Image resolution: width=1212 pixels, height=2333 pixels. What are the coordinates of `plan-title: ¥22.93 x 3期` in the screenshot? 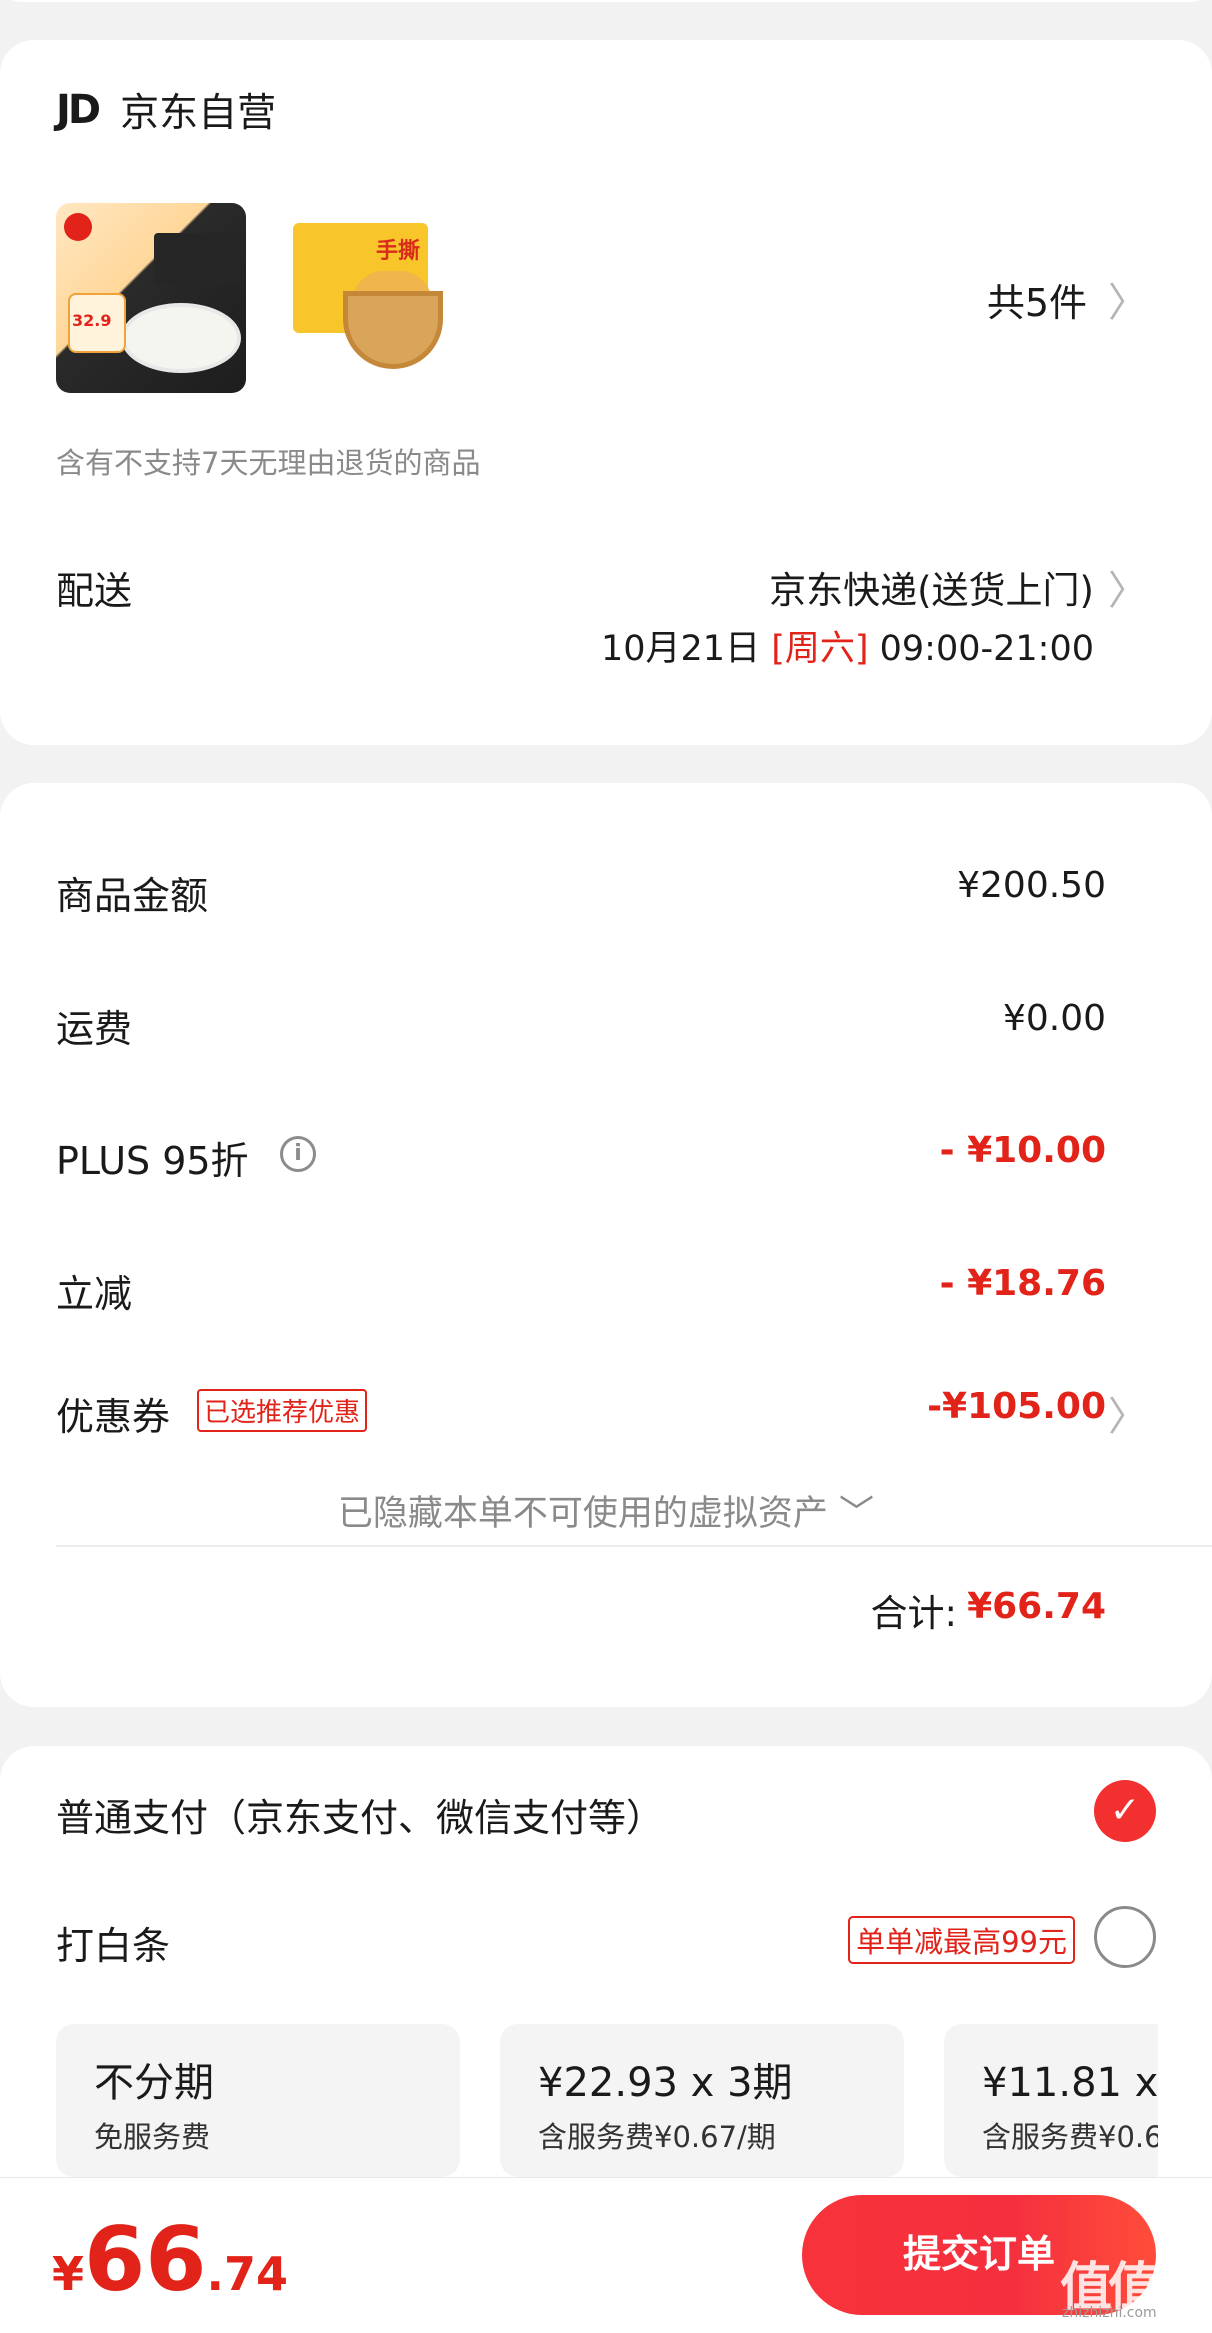 It's located at (665, 2083).